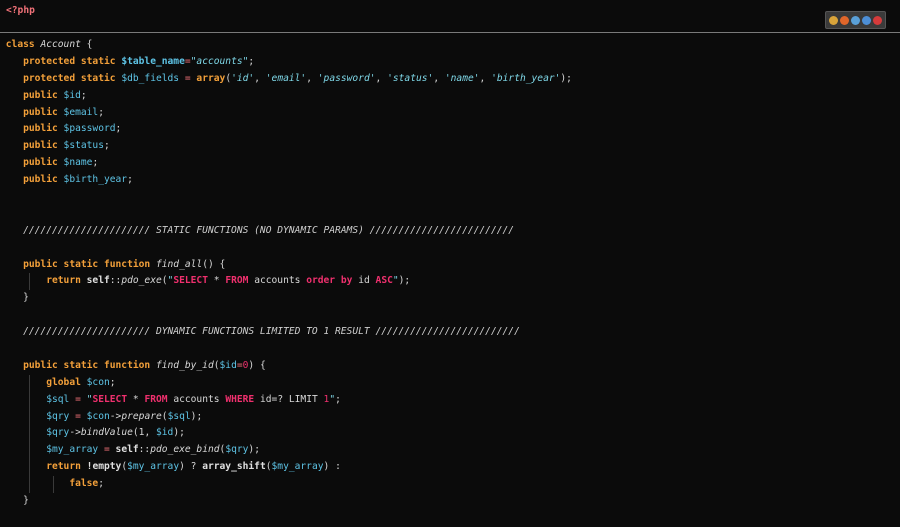  I want to click on sql-keyword: order by, so click(329, 281).